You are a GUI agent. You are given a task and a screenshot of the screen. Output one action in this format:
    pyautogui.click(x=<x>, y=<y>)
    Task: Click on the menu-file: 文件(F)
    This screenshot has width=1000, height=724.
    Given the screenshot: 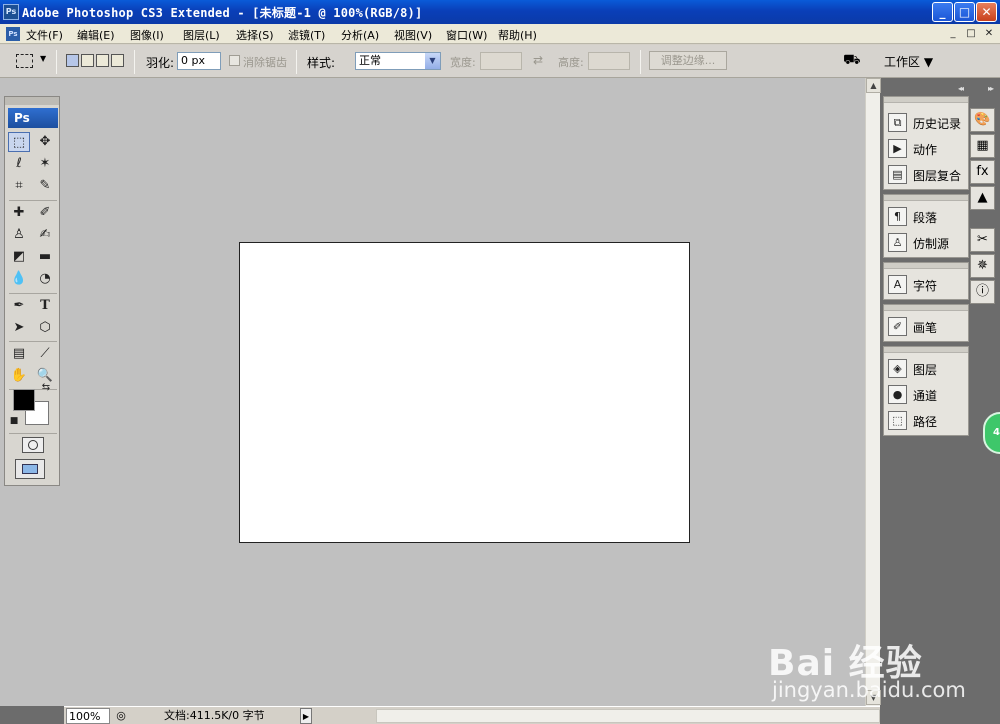 What is the action you would take?
    pyautogui.click(x=44, y=35)
    